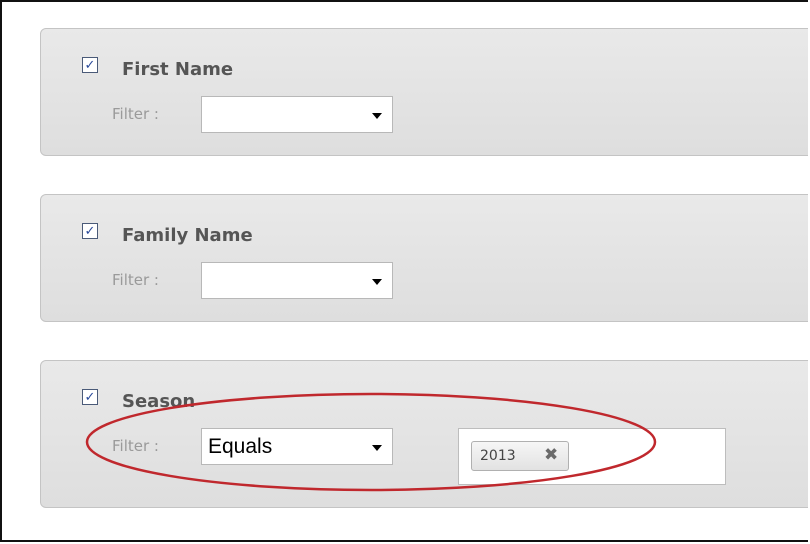 The image size is (810, 544). What do you see at coordinates (498, 456) in the screenshot?
I see `value-tag-text: 2013` at bounding box center [498, 456].